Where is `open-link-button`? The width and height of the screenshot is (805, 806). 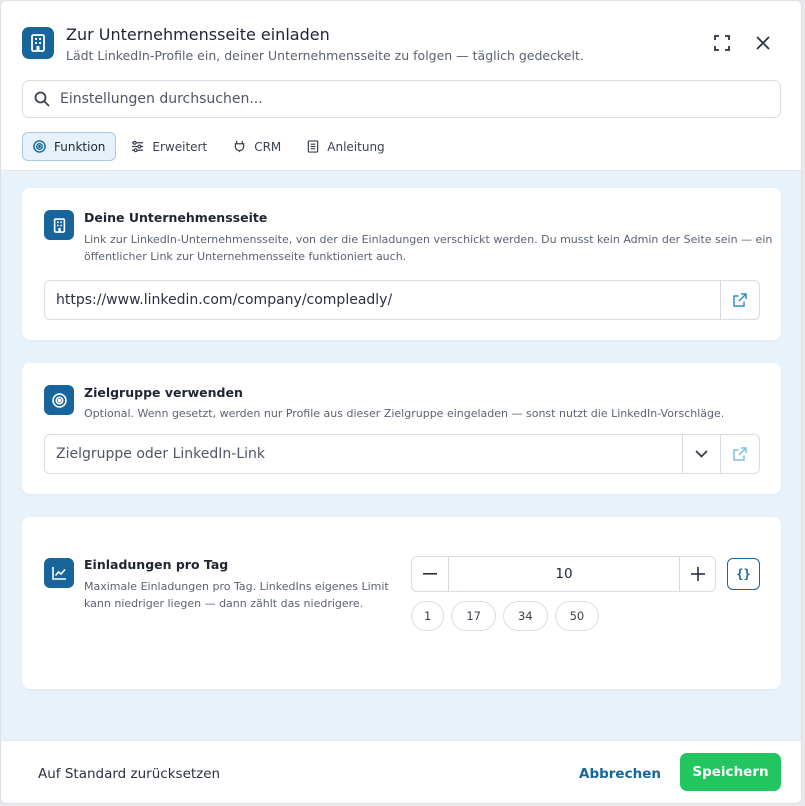
open-link-button is located at coordinates (739, 300).